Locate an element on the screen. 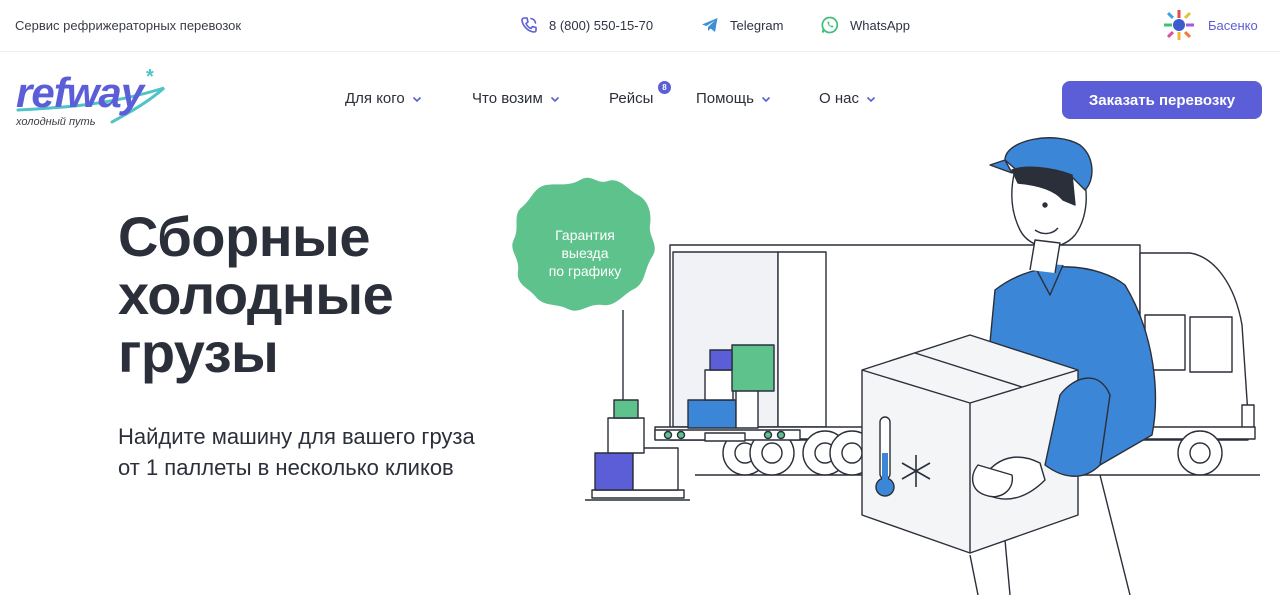 The height and width of the screenshot is (595, 1280). phone-link: 8 (800) 550-15-70 is located at coordinates (586, 25).